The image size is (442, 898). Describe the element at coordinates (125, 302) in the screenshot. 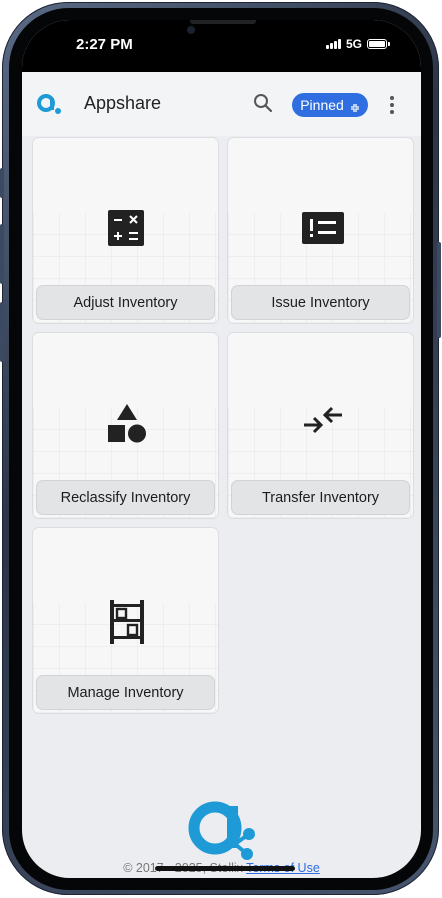

I see `tile-label: Adjust Inventory` at that location.